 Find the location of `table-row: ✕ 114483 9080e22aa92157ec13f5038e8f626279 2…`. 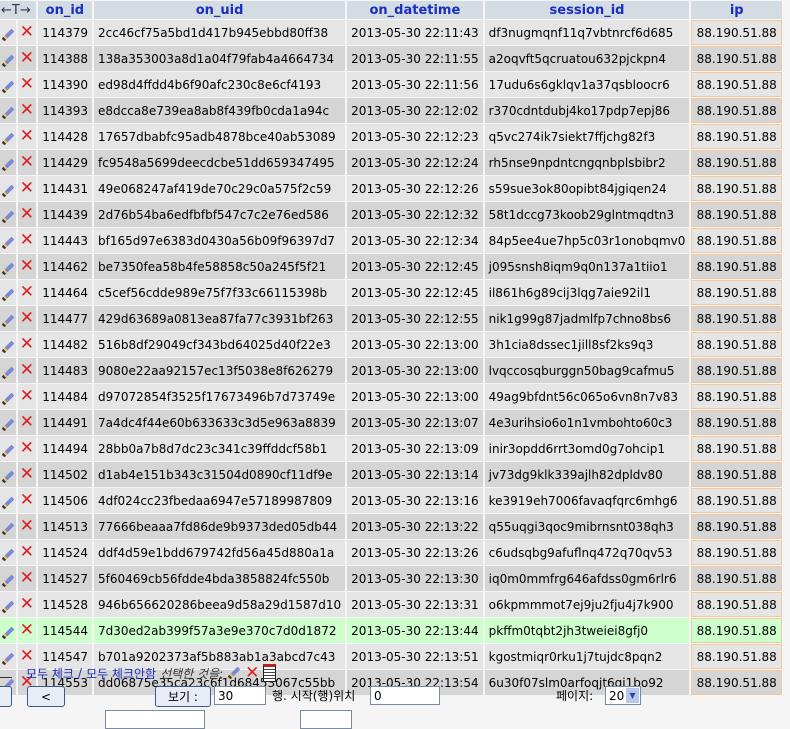

table-row: ✕ 114483 9080e22aa92157ec13f5038e8f626279 2… is located at coordinates (391, 370).